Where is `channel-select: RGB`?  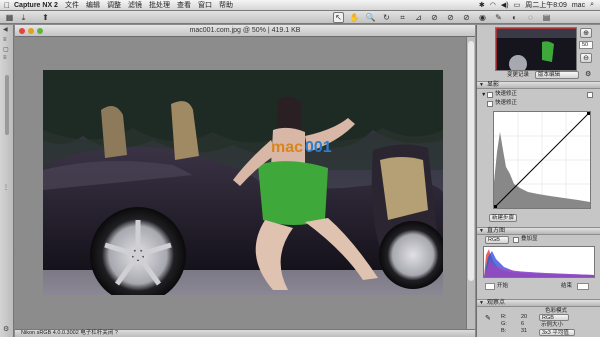
channel-select: RGB is located at coordinates (497, 240).